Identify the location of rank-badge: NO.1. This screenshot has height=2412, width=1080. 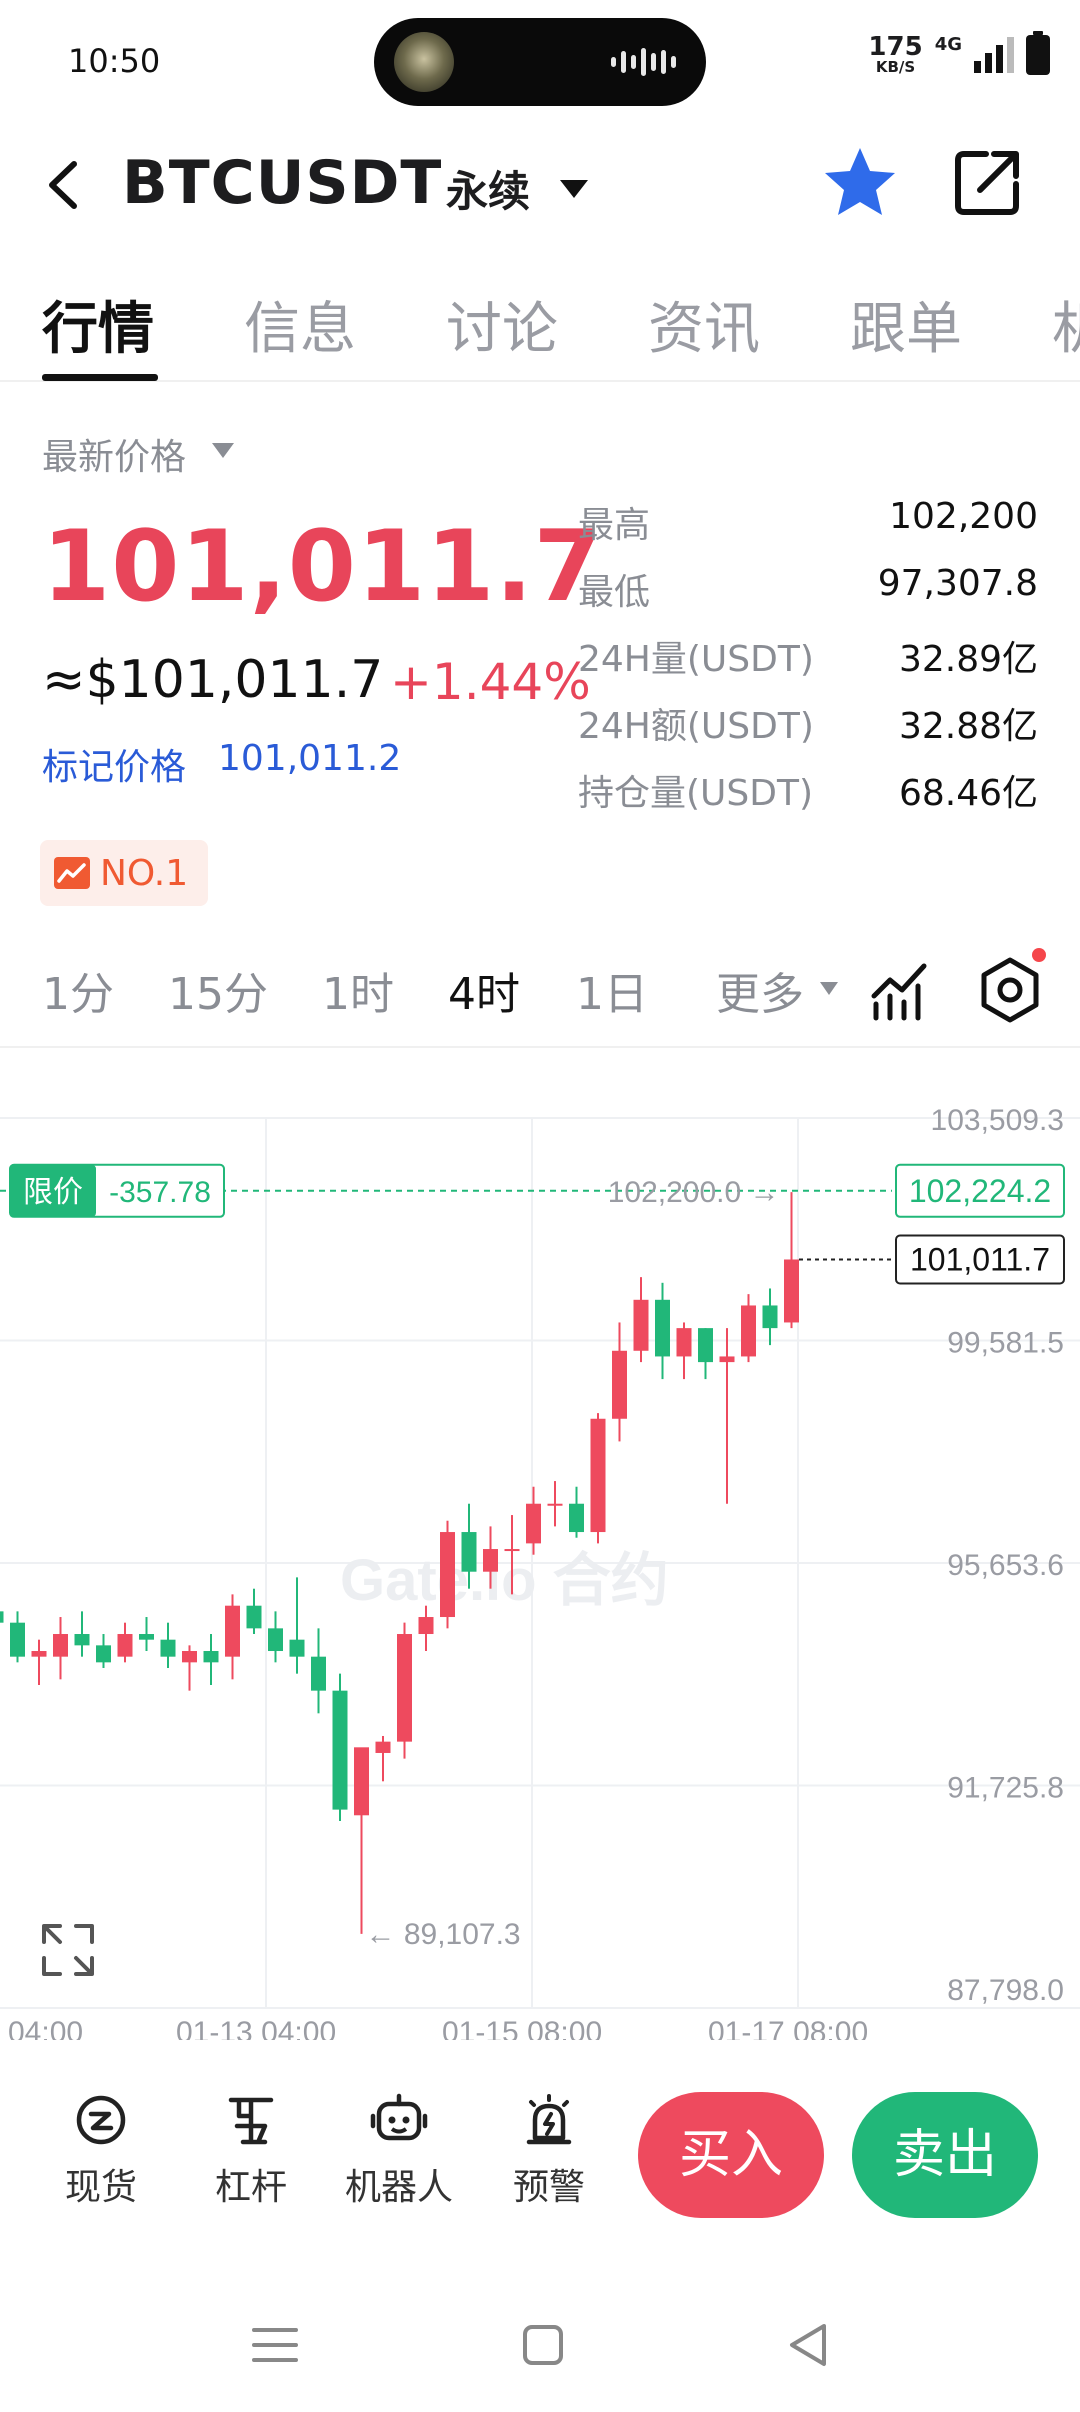
(124, 873).